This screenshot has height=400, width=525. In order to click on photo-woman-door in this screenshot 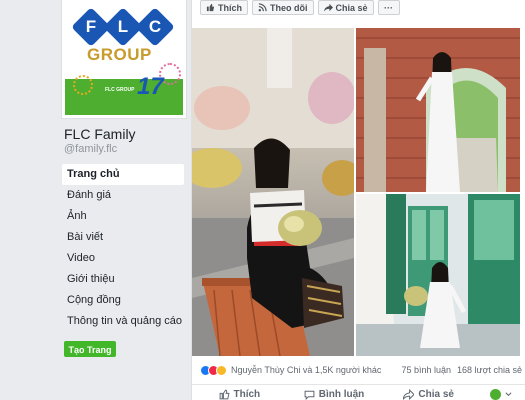, I will do `click(438, 275)`.